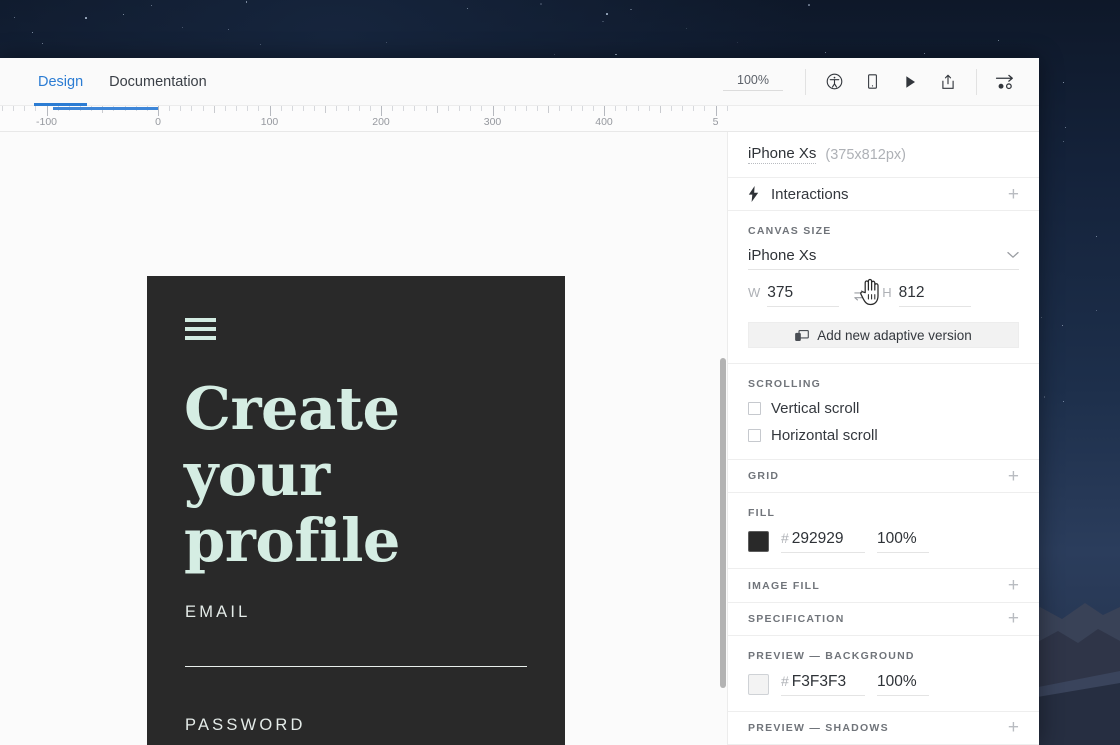 The height and width of the screenshot is (745, 1120). I want to click on artboard-email-label: EMAIL, so click(218, 612).